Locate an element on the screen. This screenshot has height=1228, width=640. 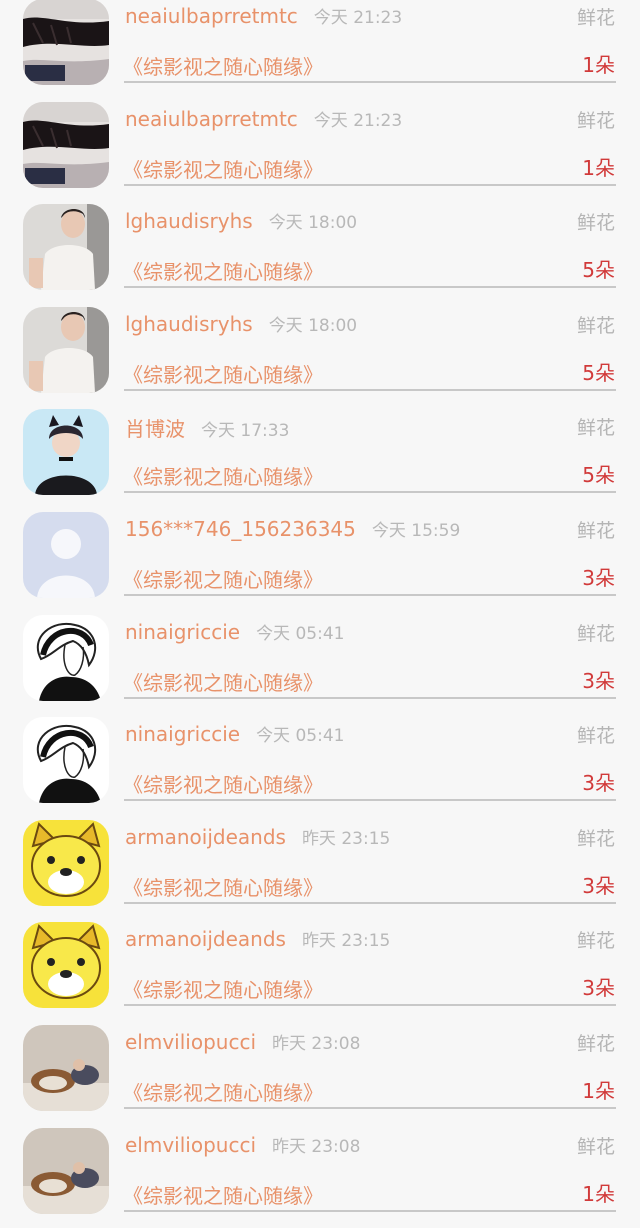
cat-ears-avatar is located at coordinates (66, 452).